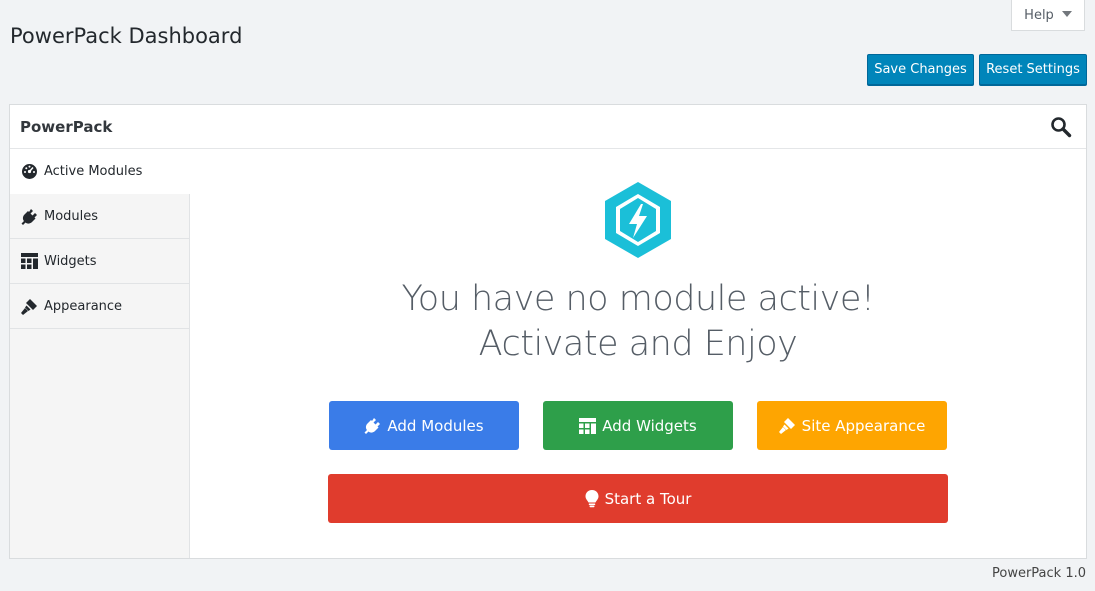  Describe the element at coordinates (1033, 69) in the screenshot. I see `reset-settings-button: Reset Settings` at that location.